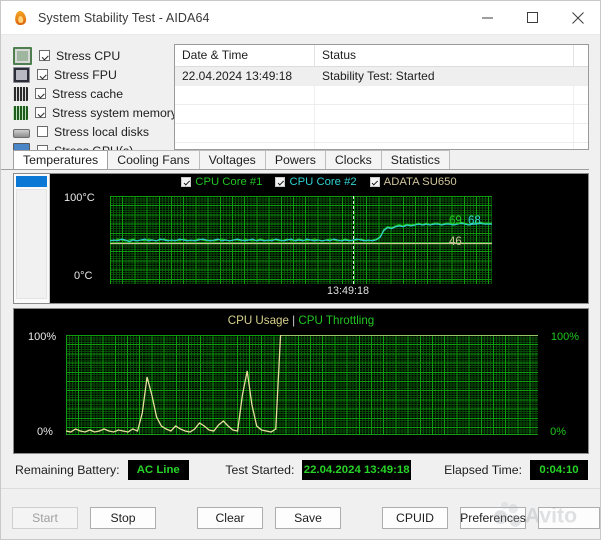 The width and height of the screenshot is (601, 540). What do you see at coordinates (230, 517) in the screenshot?
I see `clear-button: Clear` at bounding box center [230, 517].